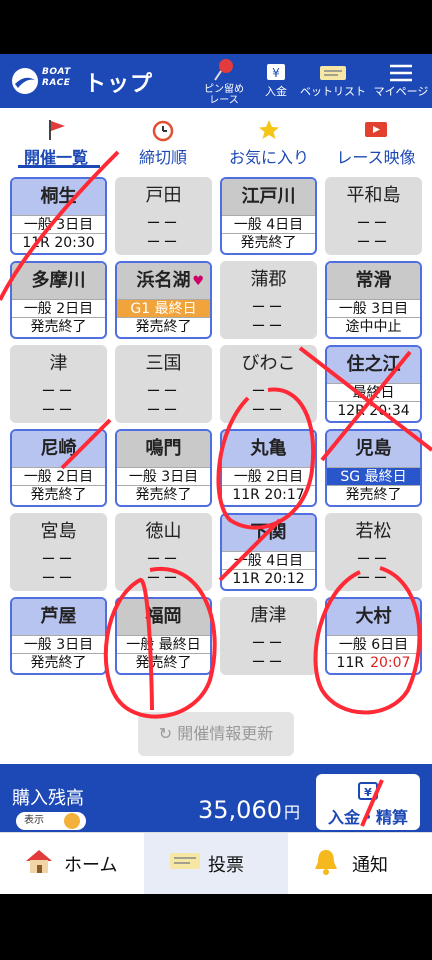  I want to click on venue-name: 蒲郡, so click(268, 279).